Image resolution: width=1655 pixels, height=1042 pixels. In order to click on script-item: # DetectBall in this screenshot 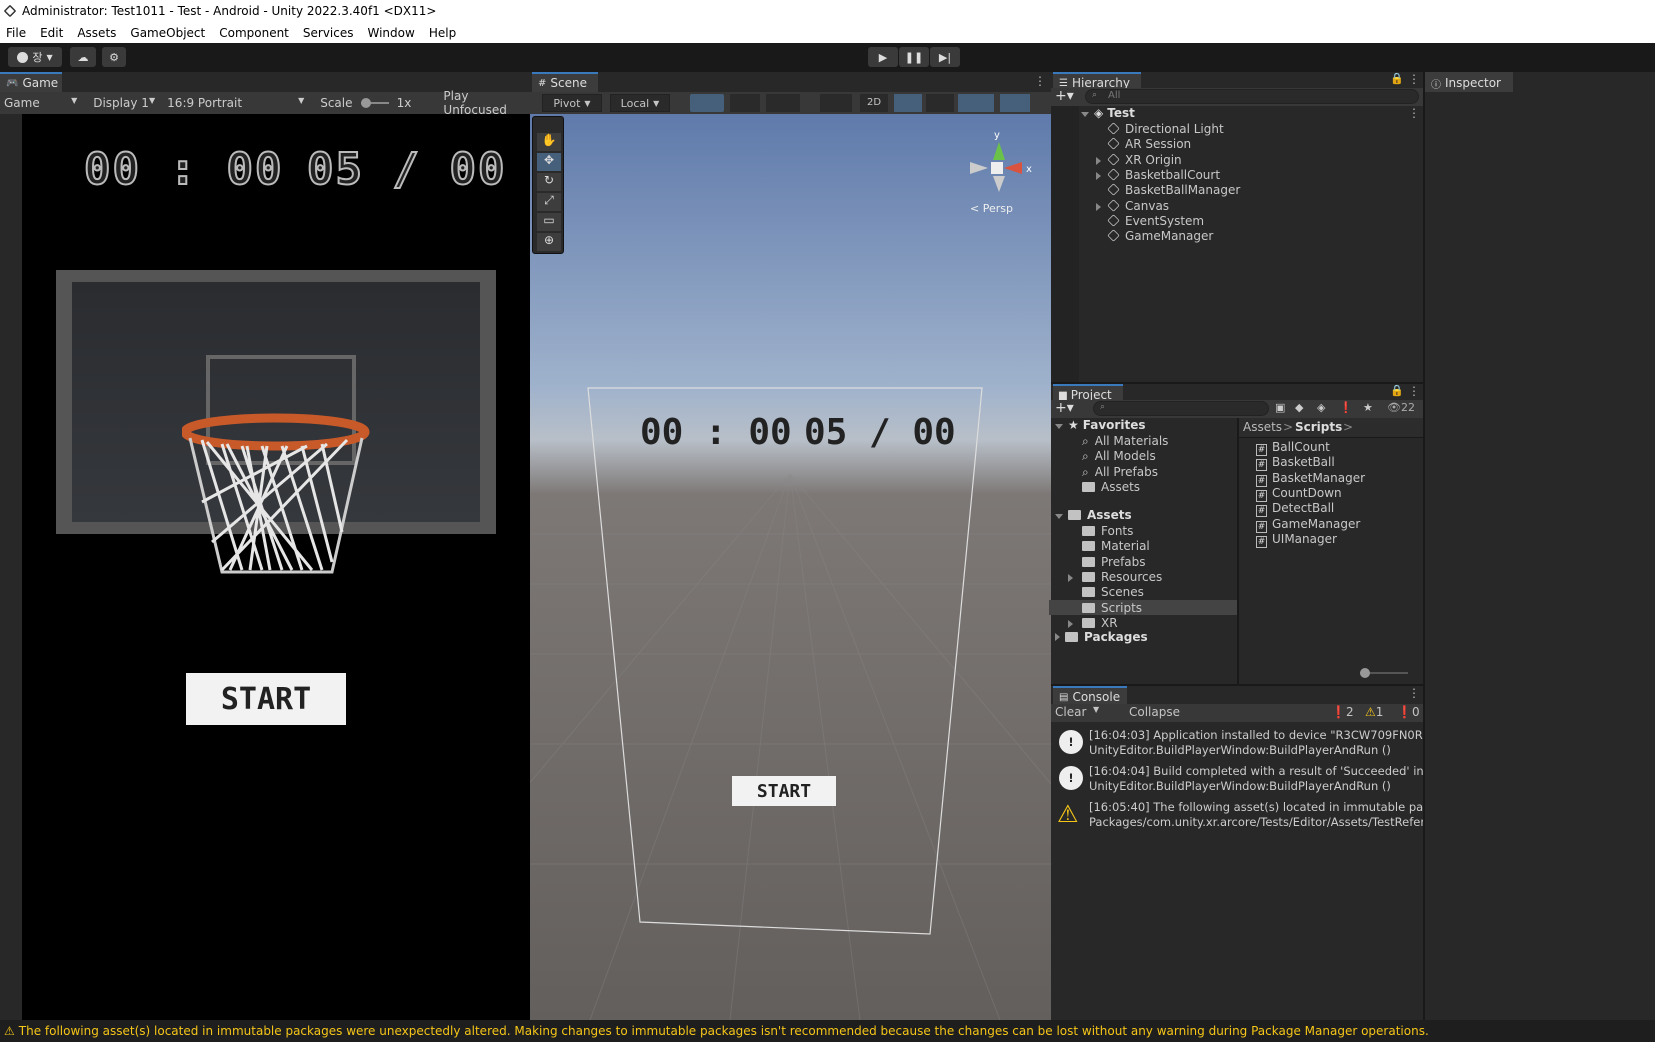, I will do `click(1295, 509)`.